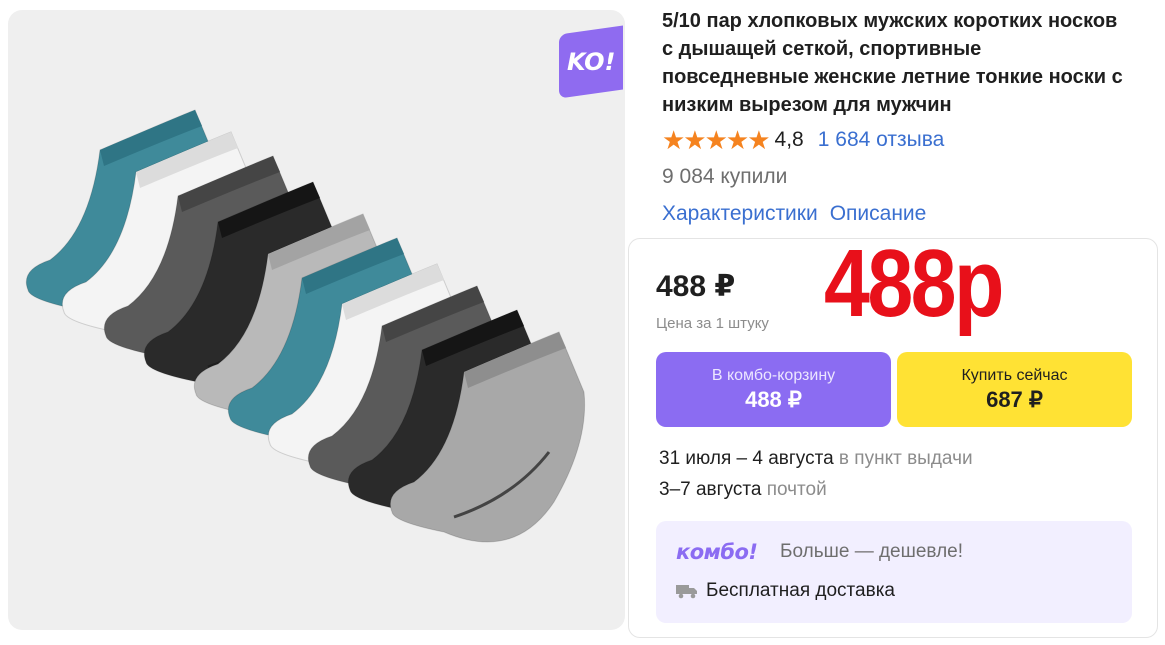 The height and width of the screenshot is (645, 1165). I want to click on truck-icon, so click(686, 592).